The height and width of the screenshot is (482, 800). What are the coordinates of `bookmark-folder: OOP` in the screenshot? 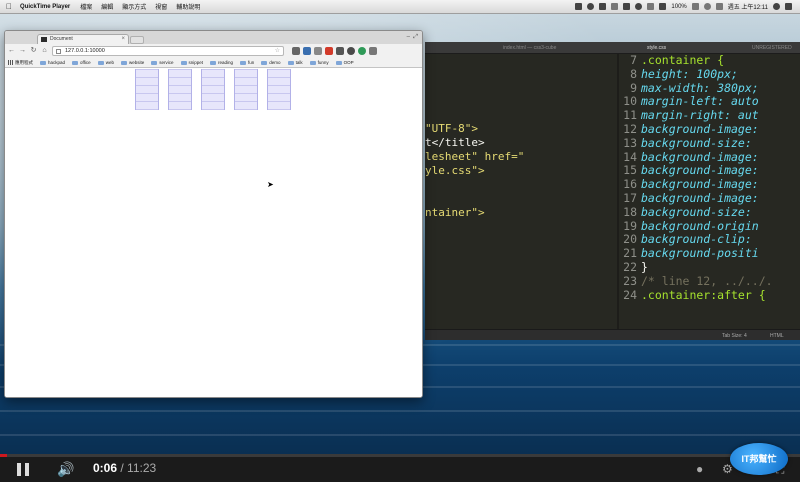 It's located at (344, 62).